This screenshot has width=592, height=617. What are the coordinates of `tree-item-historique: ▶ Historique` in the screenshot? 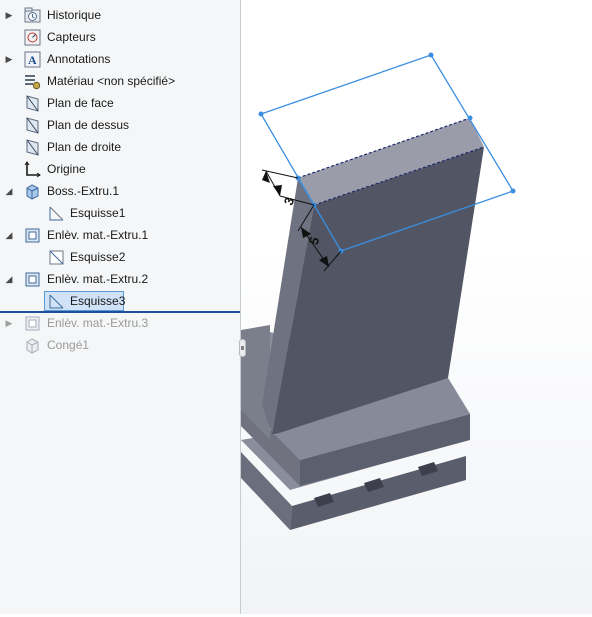 It's located at (120, 15).